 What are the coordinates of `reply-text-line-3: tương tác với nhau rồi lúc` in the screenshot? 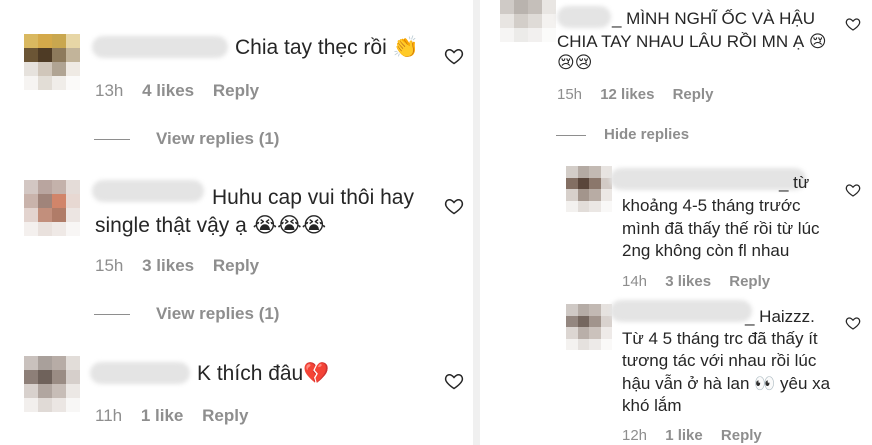 It's located at (719, 360).